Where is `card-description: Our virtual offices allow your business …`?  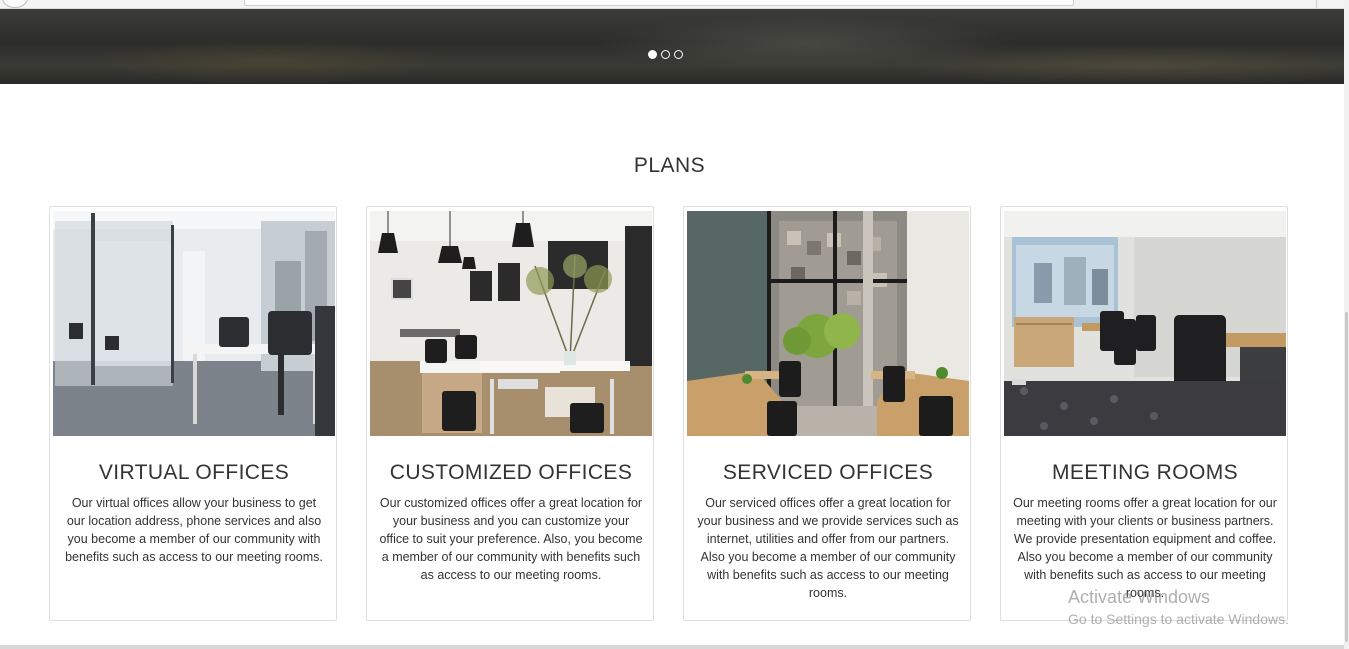 card-description: Our virtual offices allow your business … is located at coordinates (194, 530).